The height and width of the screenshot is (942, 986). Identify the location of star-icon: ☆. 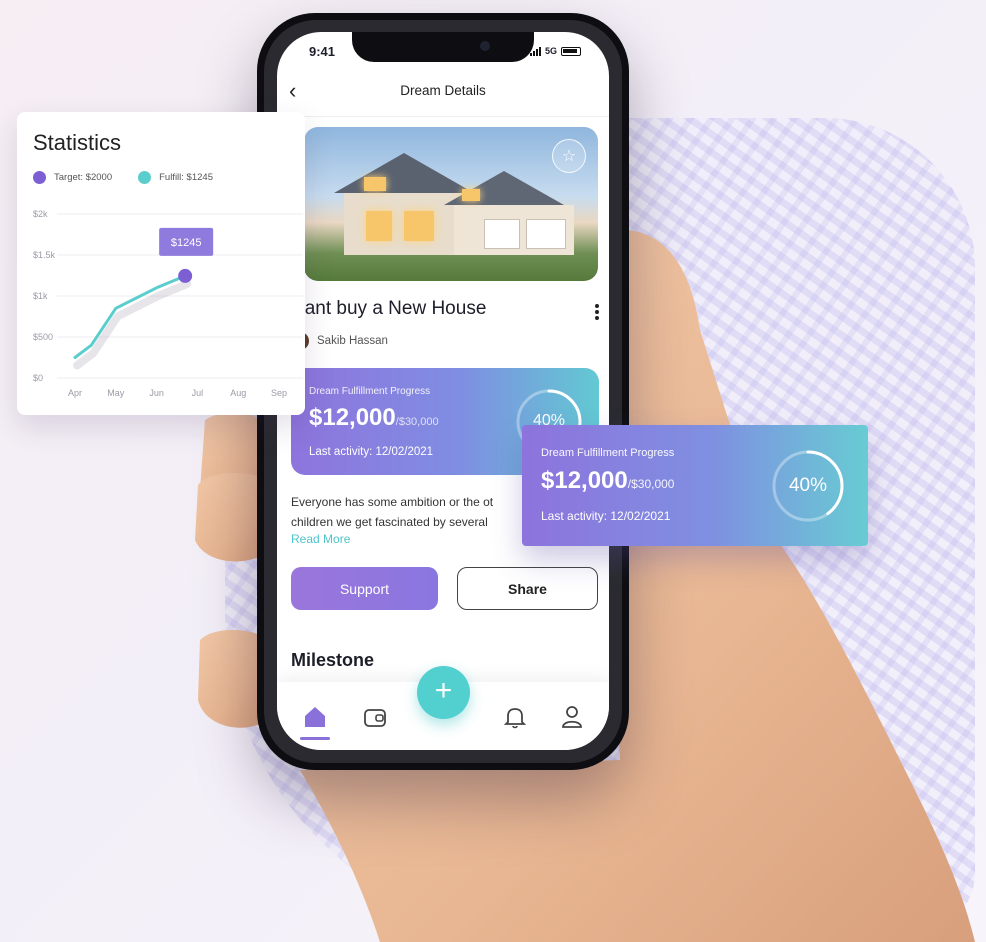
(569, 156).